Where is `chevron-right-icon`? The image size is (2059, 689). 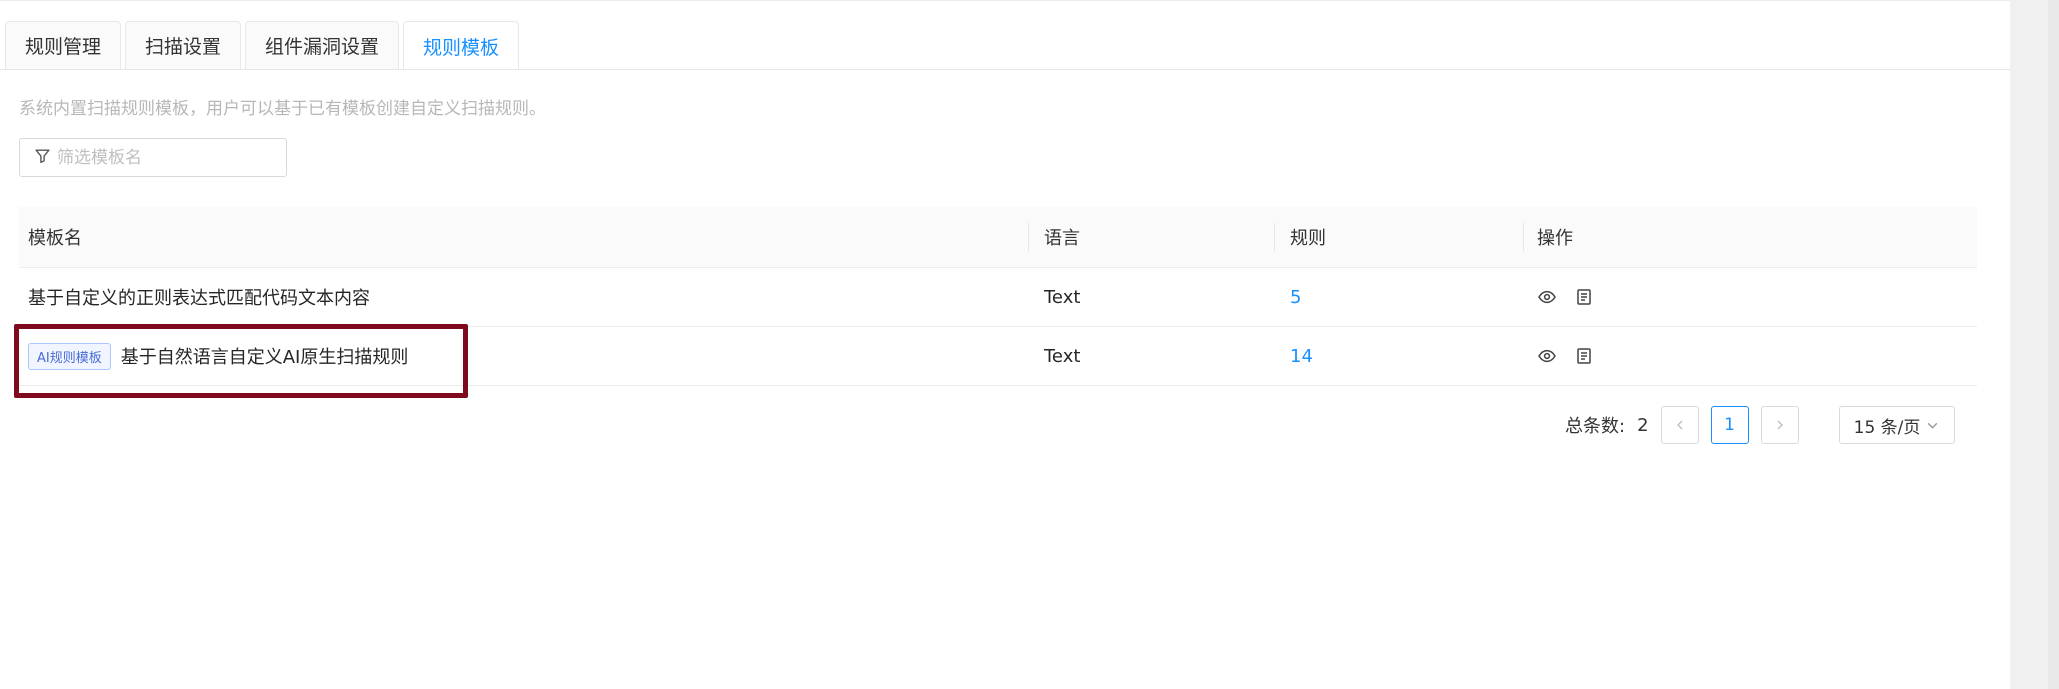 chevron-right-icon is located at coordinates (1780, 425).